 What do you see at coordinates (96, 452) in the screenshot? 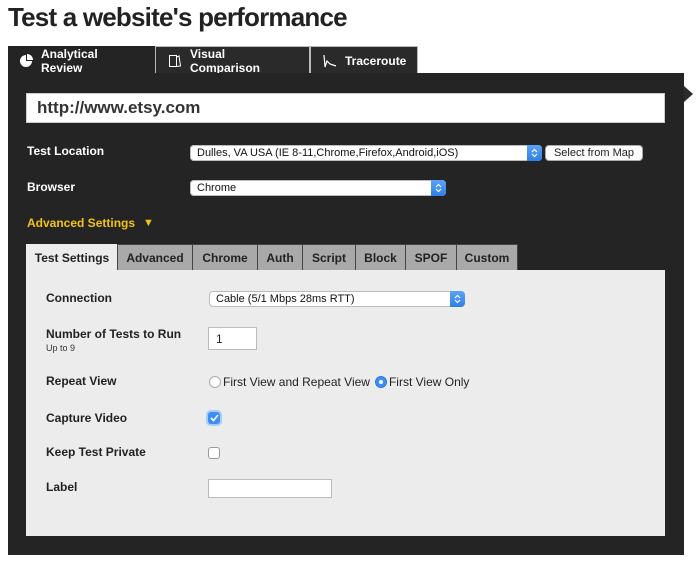
I see `keep-private-label: Keep Test Private` at bounding box center [96, 452].